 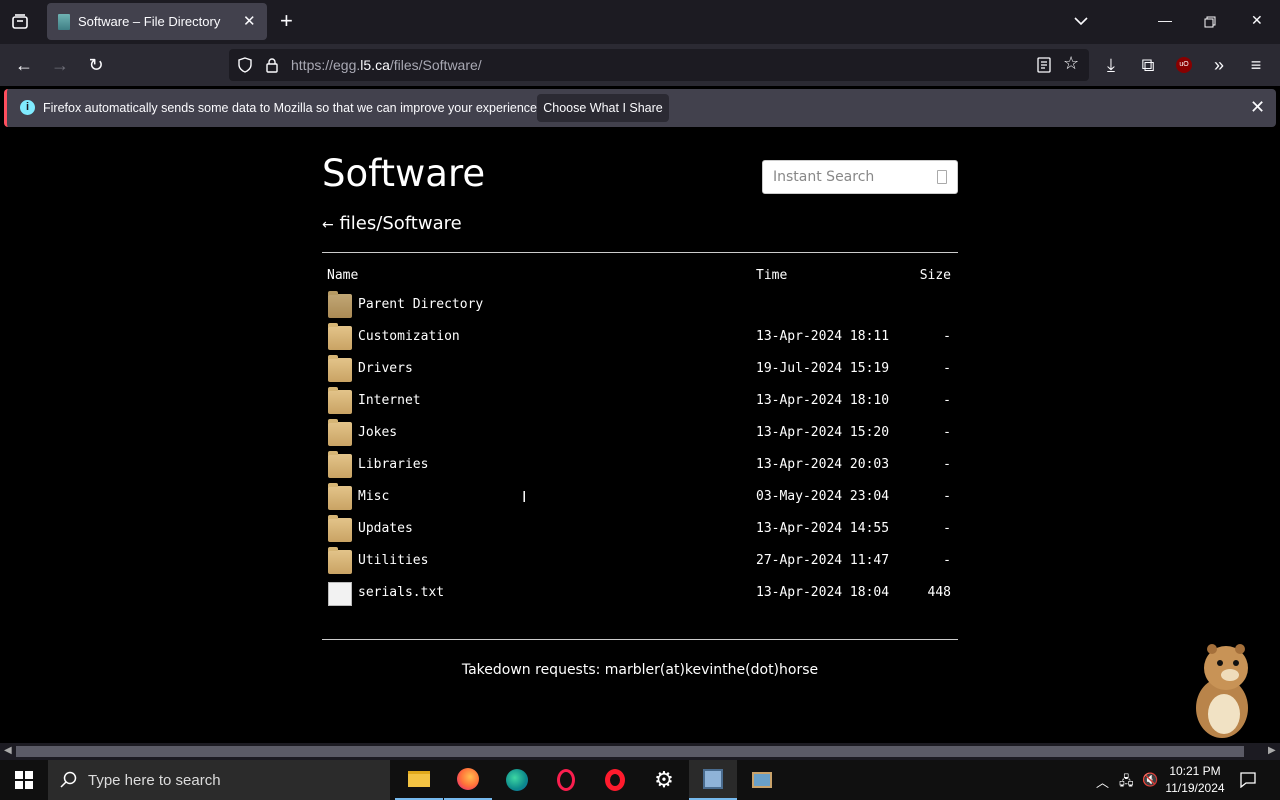 I want to click on clock-date: 11/19/2024, so click(x=1195, y=788).